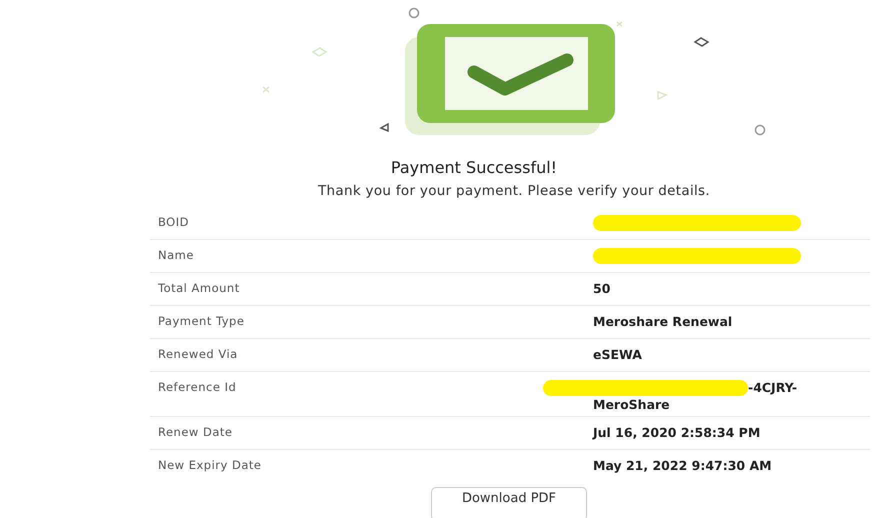 This screenshot has height=518, width=878. I want to click on success-check-icon, so click(510, 79).